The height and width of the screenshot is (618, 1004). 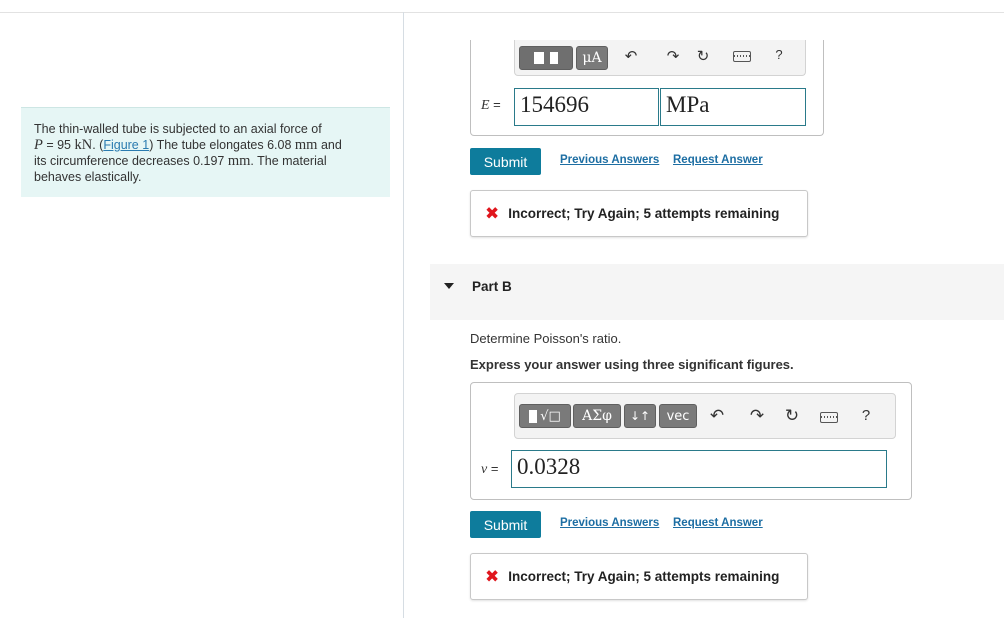 I want to click on vec-label: vec, so click(x=678, y=416).